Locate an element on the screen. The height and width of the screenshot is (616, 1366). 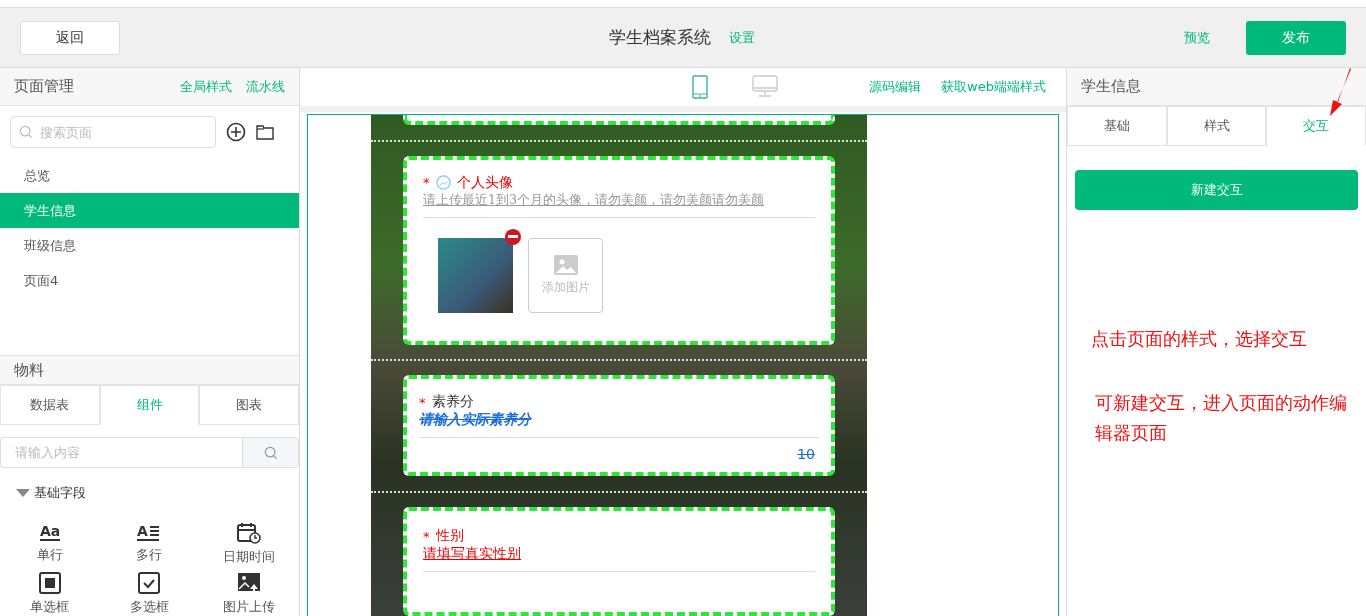
component-item: 单选框 is located at coordinates (50, 594).